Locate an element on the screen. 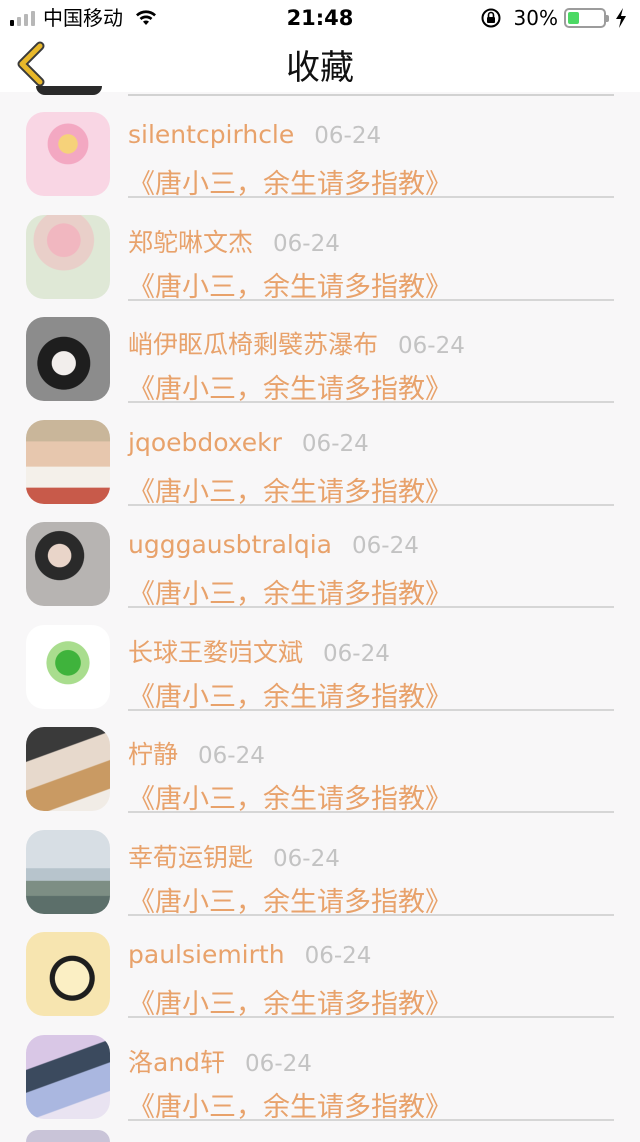 The height and width of the screenshot is (1142, 640). name-row: 洛and轩 06-24 is located at coordinates (220, 1061).